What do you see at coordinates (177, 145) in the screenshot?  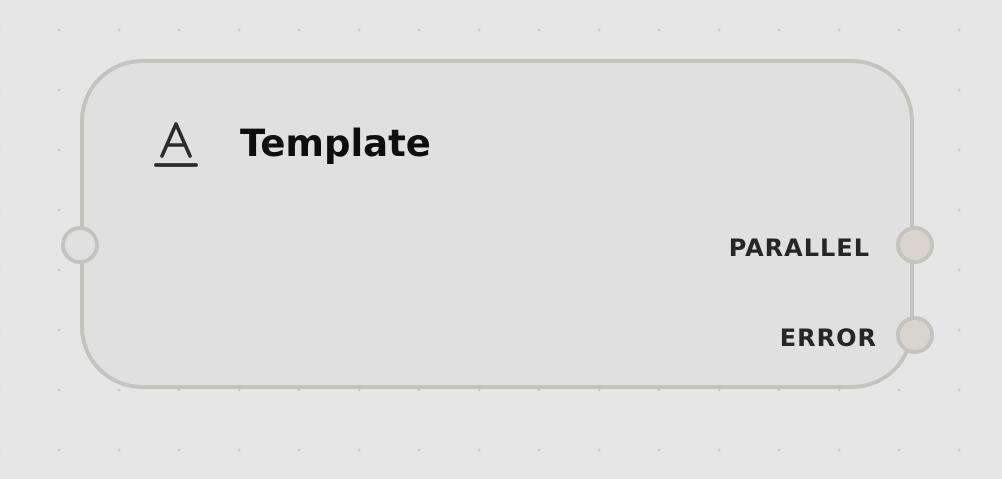 I see `template-text-icon` at bounding box center [177, 145].